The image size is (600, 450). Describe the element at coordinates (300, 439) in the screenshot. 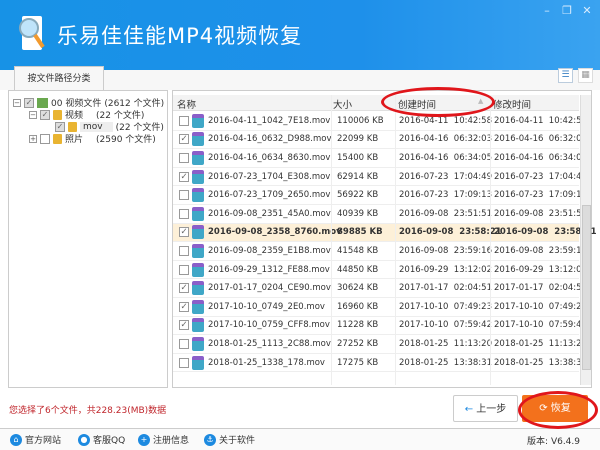

I see `footer: ⌂ 官方网站 ● 客服QQ + 注册信息 ⚓ 关于软件 版本: V6.4.9` at that location.